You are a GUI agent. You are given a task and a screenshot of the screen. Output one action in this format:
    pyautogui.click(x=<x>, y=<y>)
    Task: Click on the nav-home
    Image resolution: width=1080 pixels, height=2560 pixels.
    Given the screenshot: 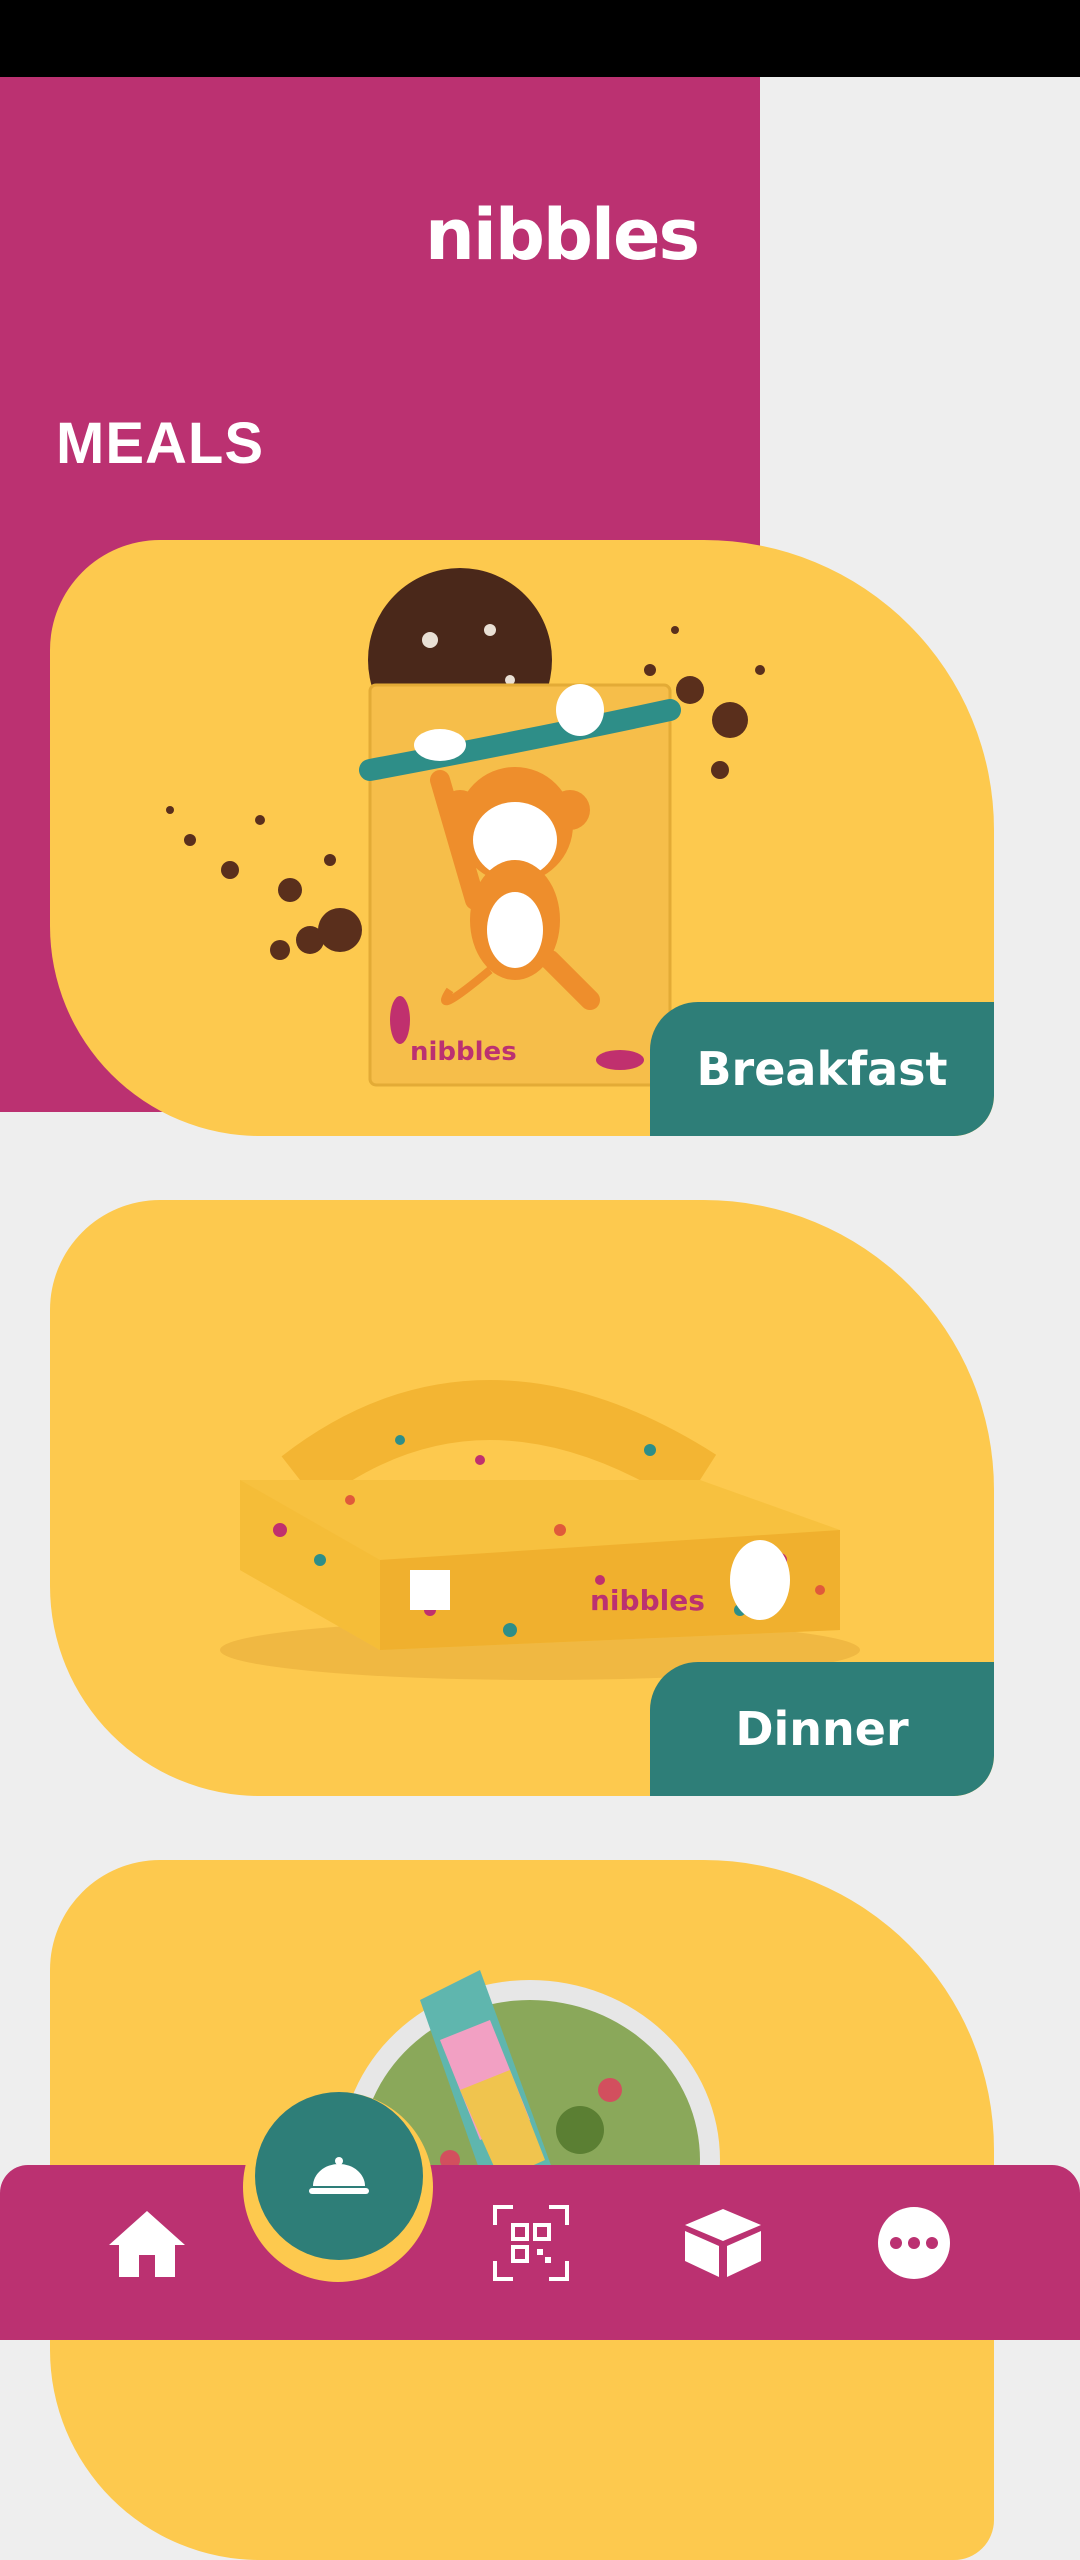 What is the action you would take?
    pyautogui.click(x=147, y=2243)
    